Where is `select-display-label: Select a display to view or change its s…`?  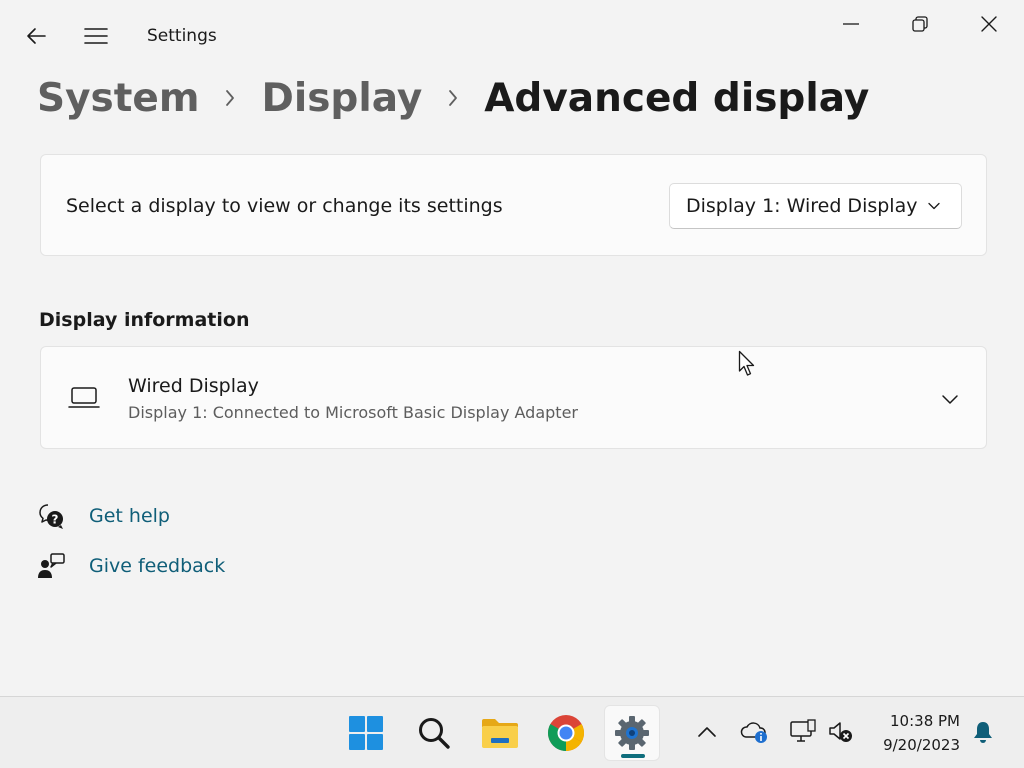 select-display-label: Select a display to view or change its s… is located at coordinates (284, 206).